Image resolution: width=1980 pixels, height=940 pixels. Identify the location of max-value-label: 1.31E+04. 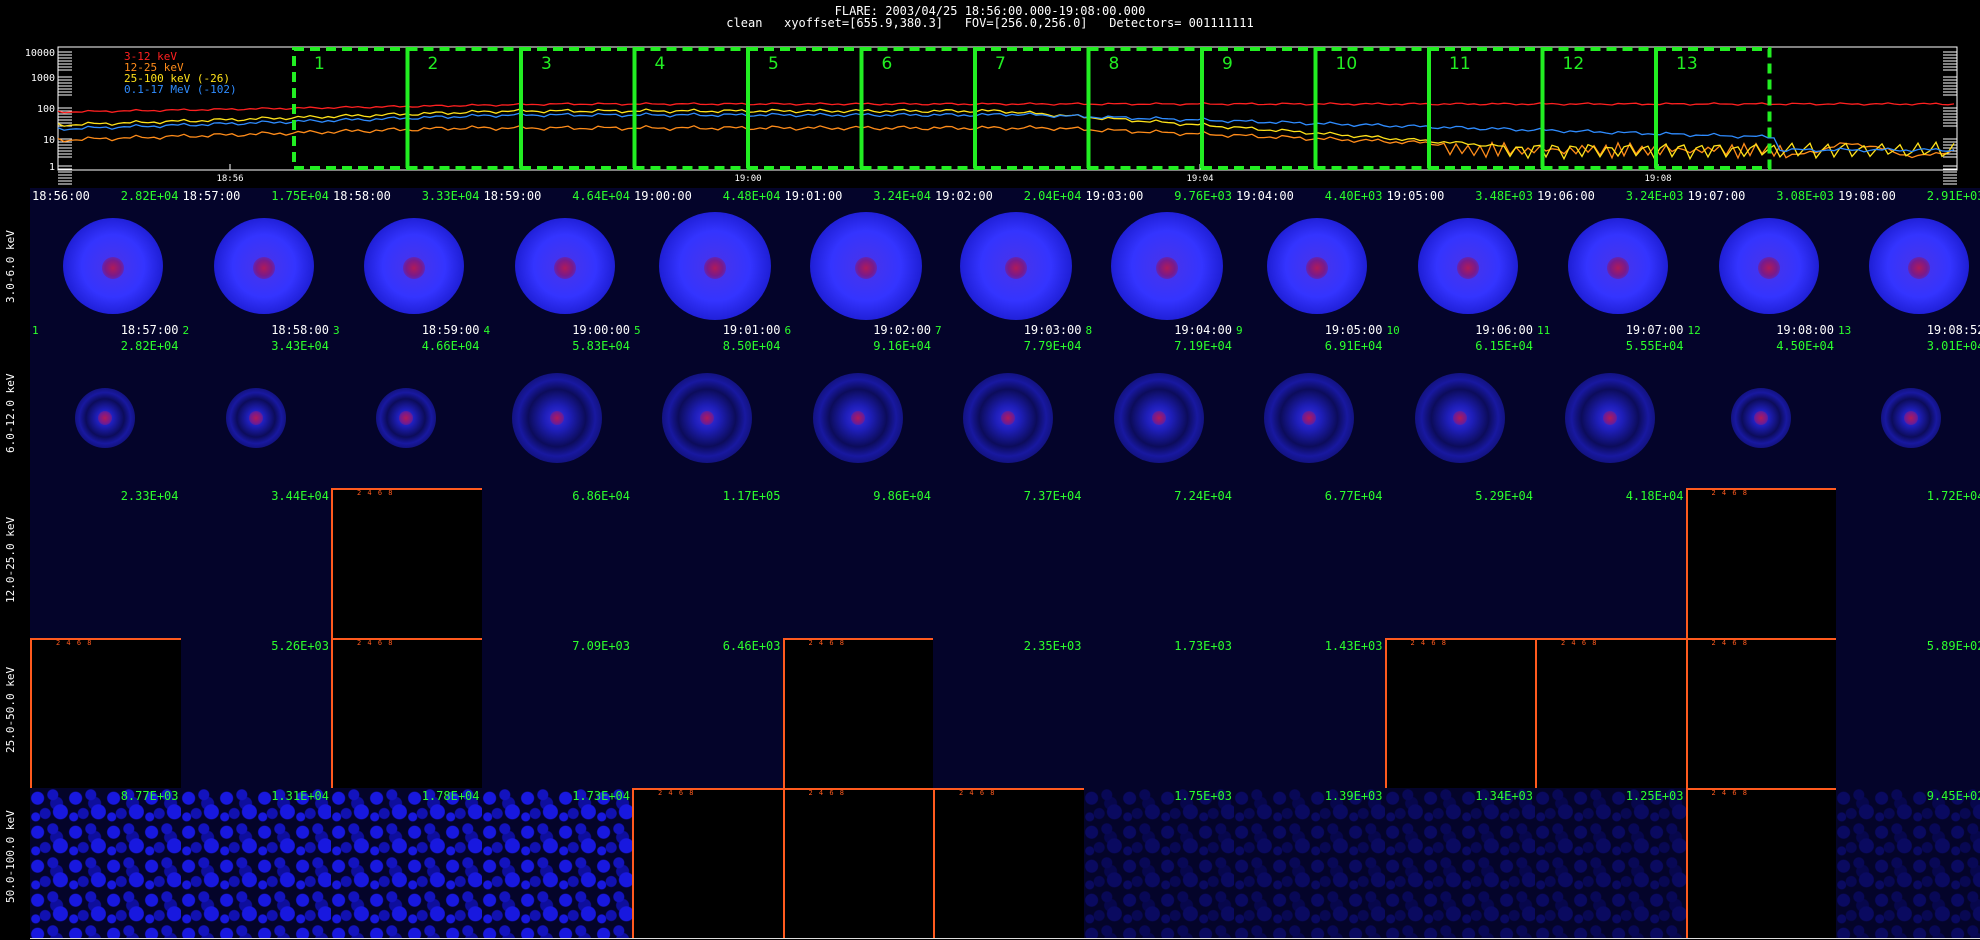
(300, 796).